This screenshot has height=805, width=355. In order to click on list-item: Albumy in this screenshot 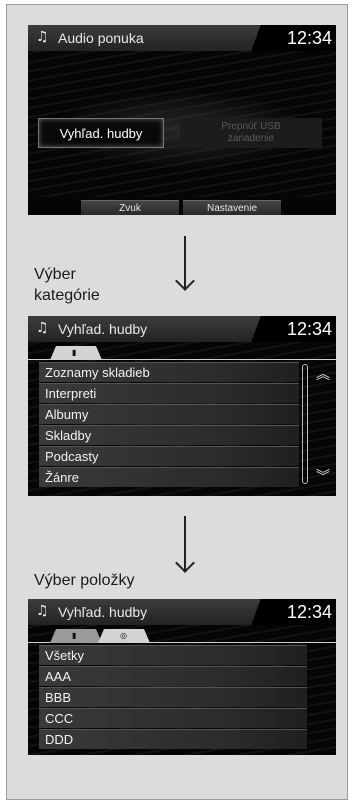, I will do `click(169, 414)`.